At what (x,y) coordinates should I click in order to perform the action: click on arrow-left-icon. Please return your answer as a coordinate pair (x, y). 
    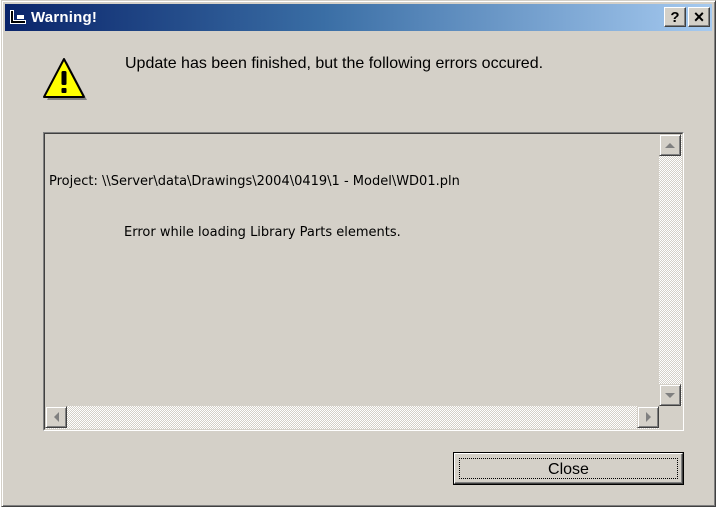
    Looking at the image, I should click on (56, 417).